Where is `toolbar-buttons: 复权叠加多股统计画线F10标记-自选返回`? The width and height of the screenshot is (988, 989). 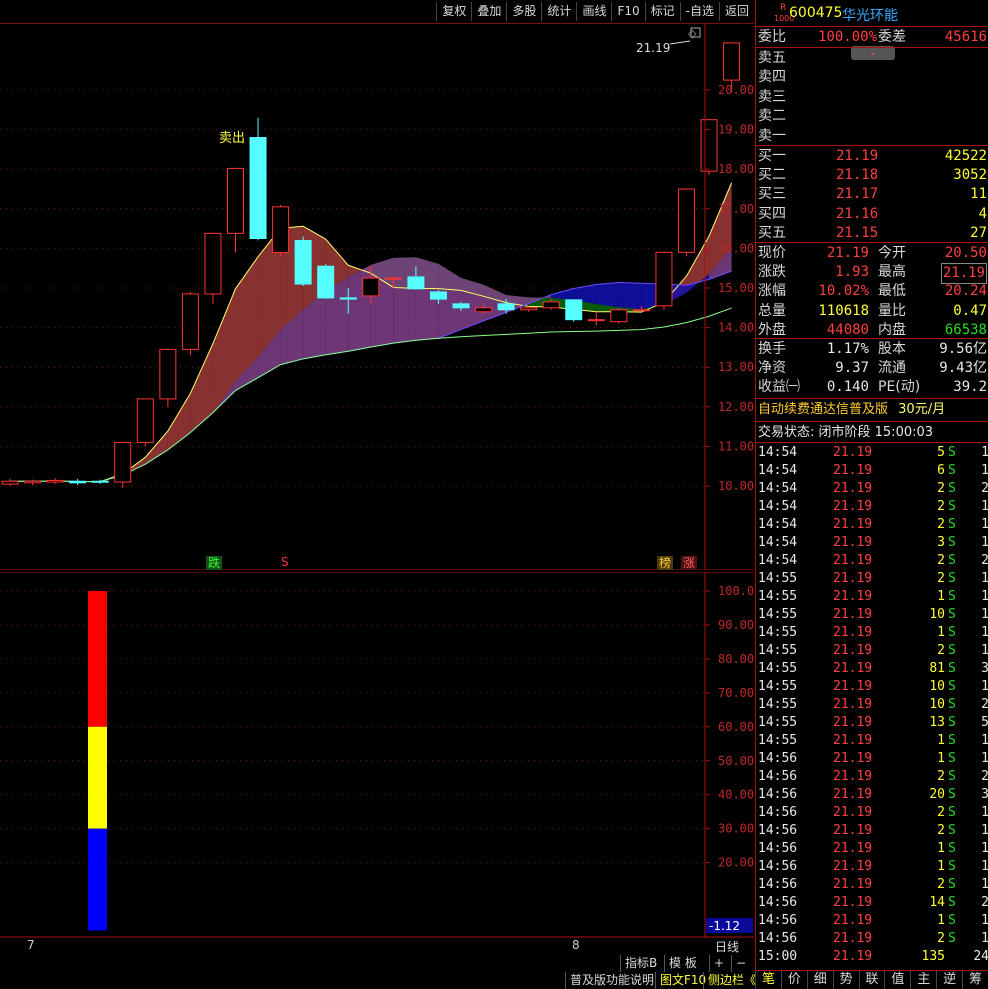 toolbar-buttons: 复权叠加多股统计画线F10标记-自选返回 is located at coordinates (595, 11).